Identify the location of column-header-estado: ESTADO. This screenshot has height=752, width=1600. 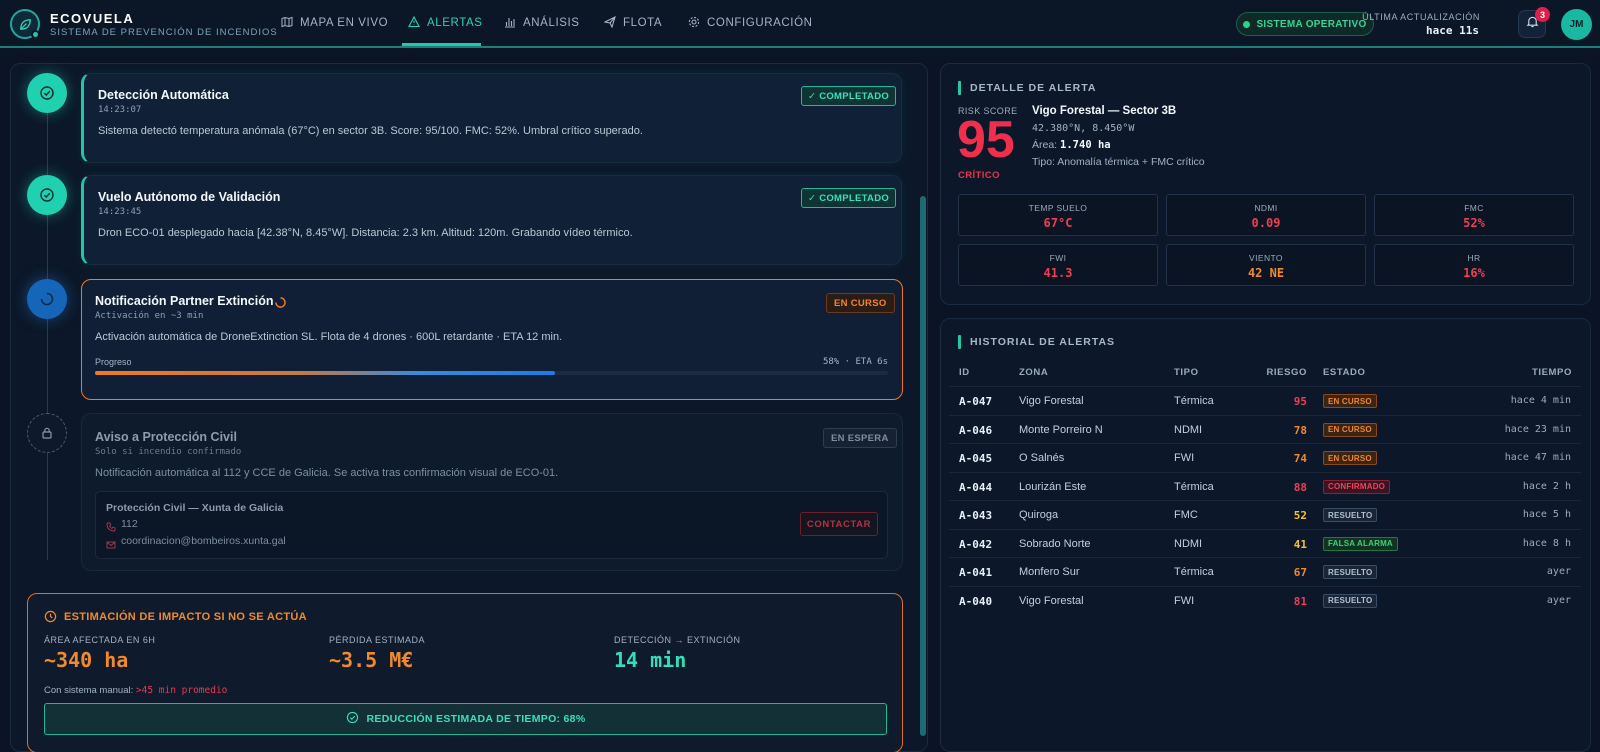
(1344, 372).